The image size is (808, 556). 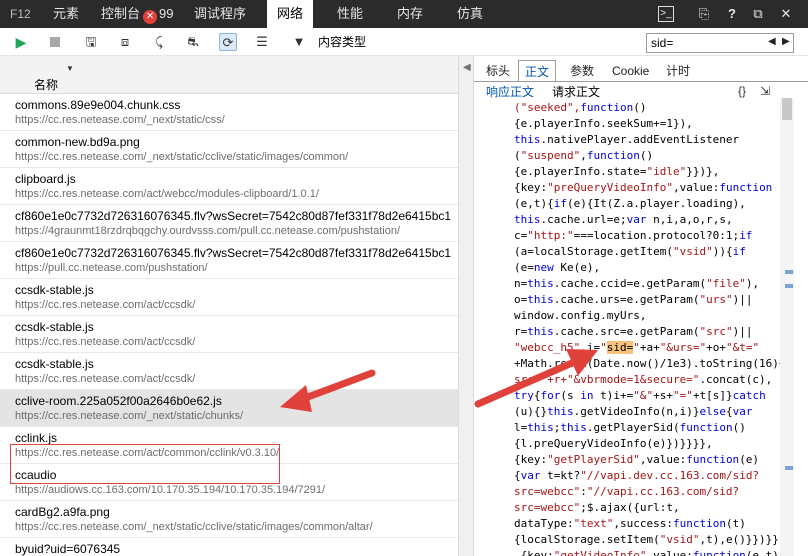 What do you see at coordinates (786, 41) in the screenshot?
I see `search-next-icon: ▶` at bounding box center [786, 41].